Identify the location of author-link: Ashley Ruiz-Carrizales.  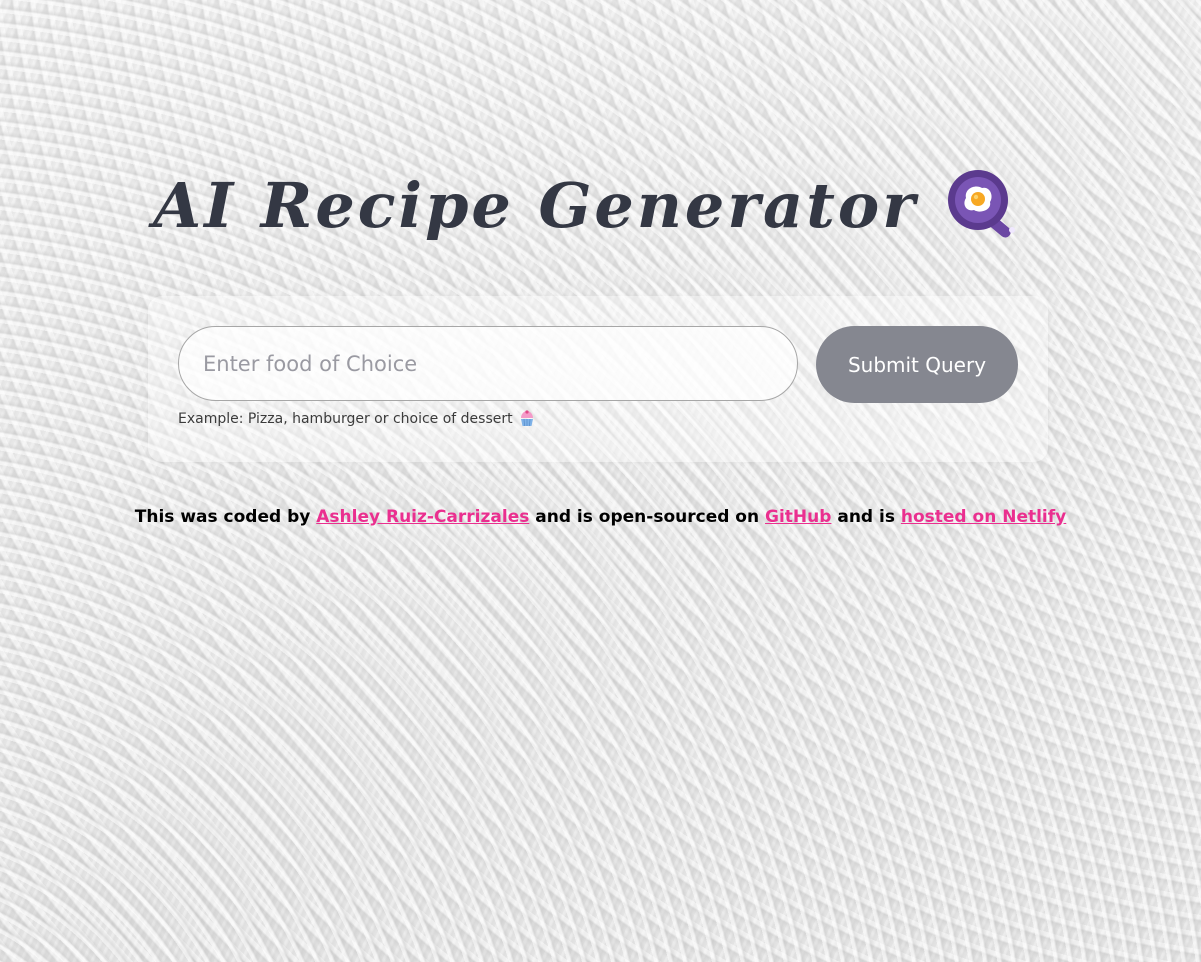
(422, 517).